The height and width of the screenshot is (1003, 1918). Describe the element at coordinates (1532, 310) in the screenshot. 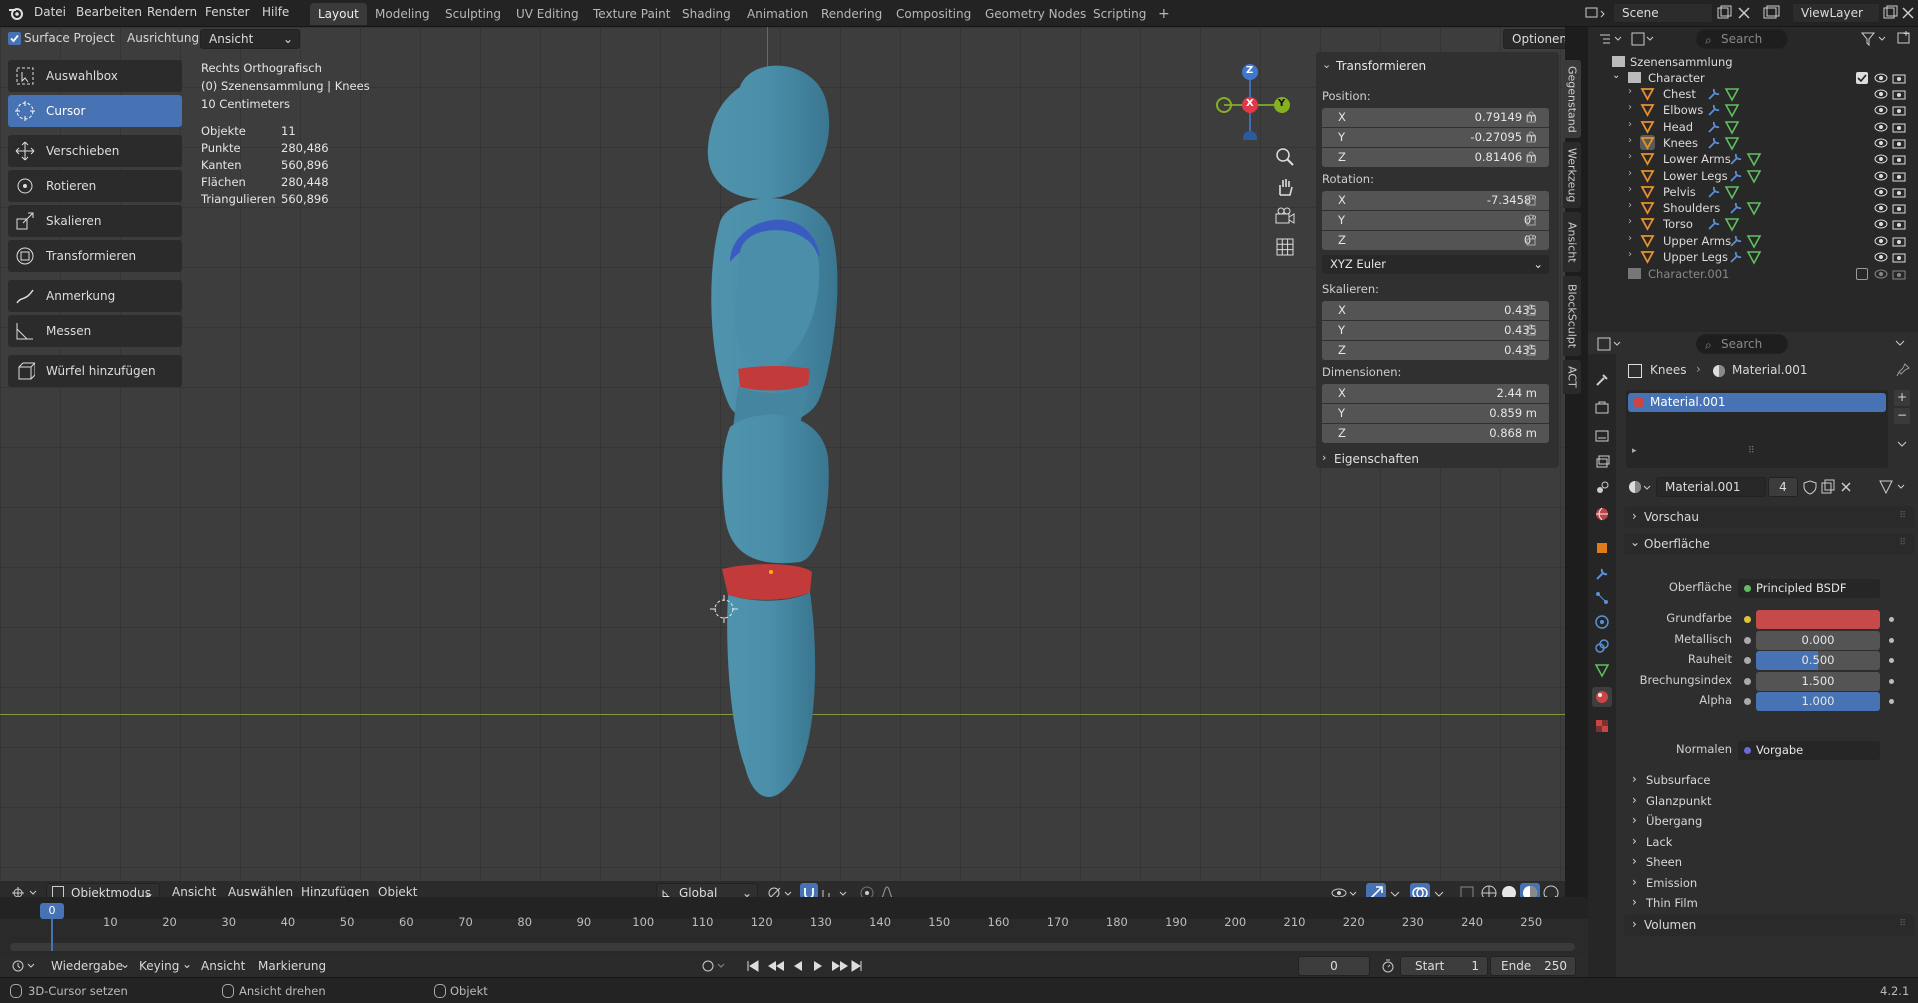

I see `lock-scale-x-icon` at that location.